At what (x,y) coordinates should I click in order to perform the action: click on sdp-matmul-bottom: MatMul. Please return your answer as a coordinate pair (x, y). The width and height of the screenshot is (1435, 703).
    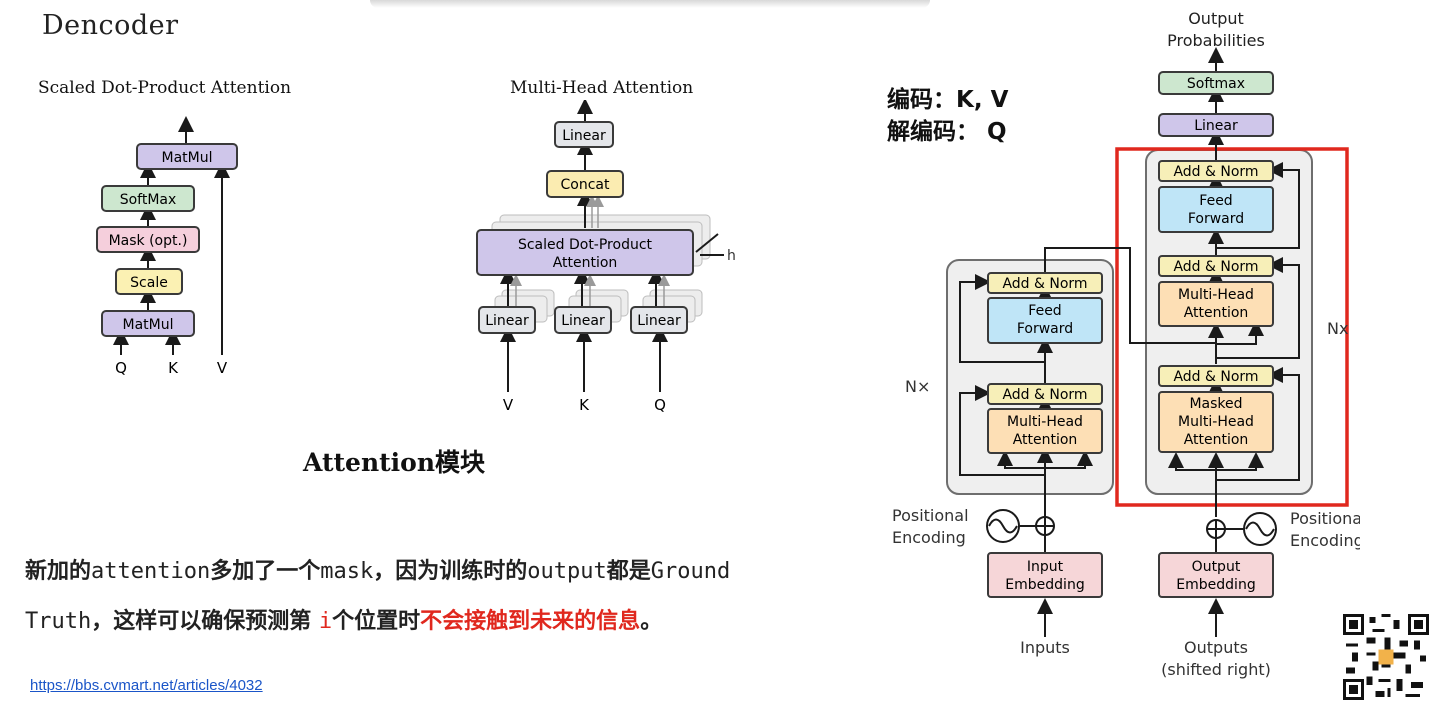
    Looking at the image, I should click on (148, 323).